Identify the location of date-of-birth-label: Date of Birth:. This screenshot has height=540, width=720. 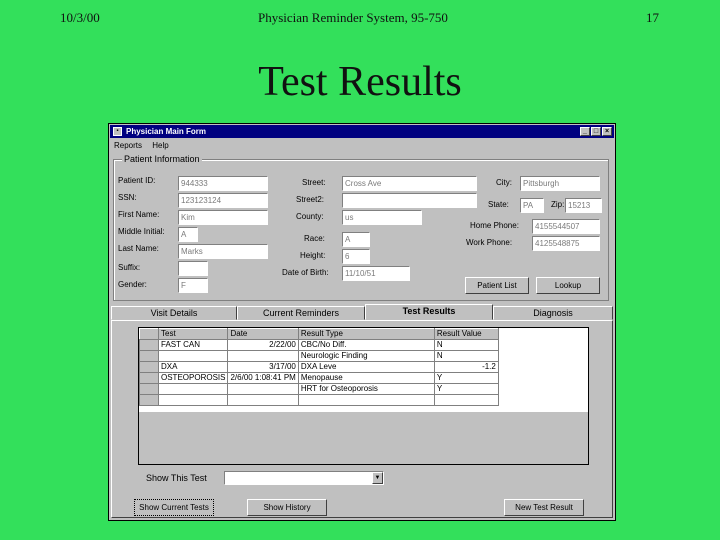
(305, 272).